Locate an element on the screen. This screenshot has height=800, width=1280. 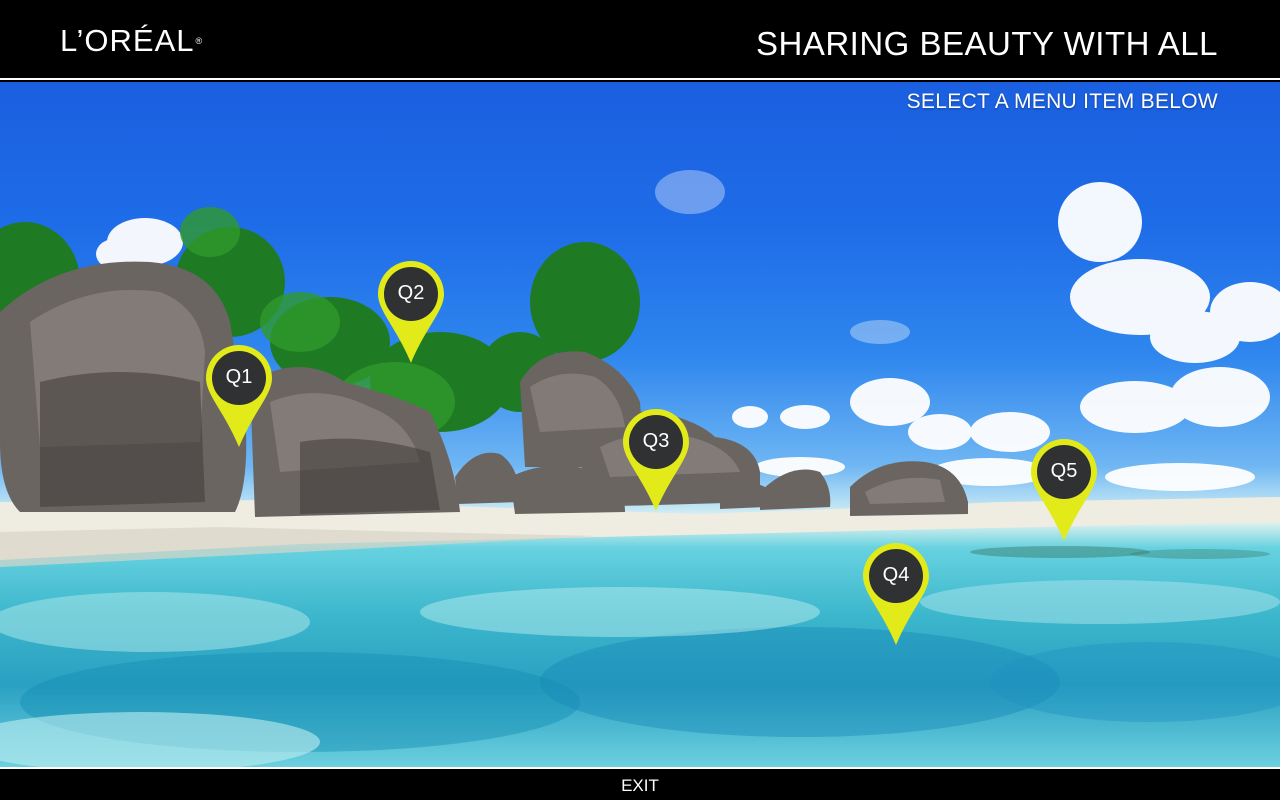
pin-label: Q3 is located at coordinates (656, 441).